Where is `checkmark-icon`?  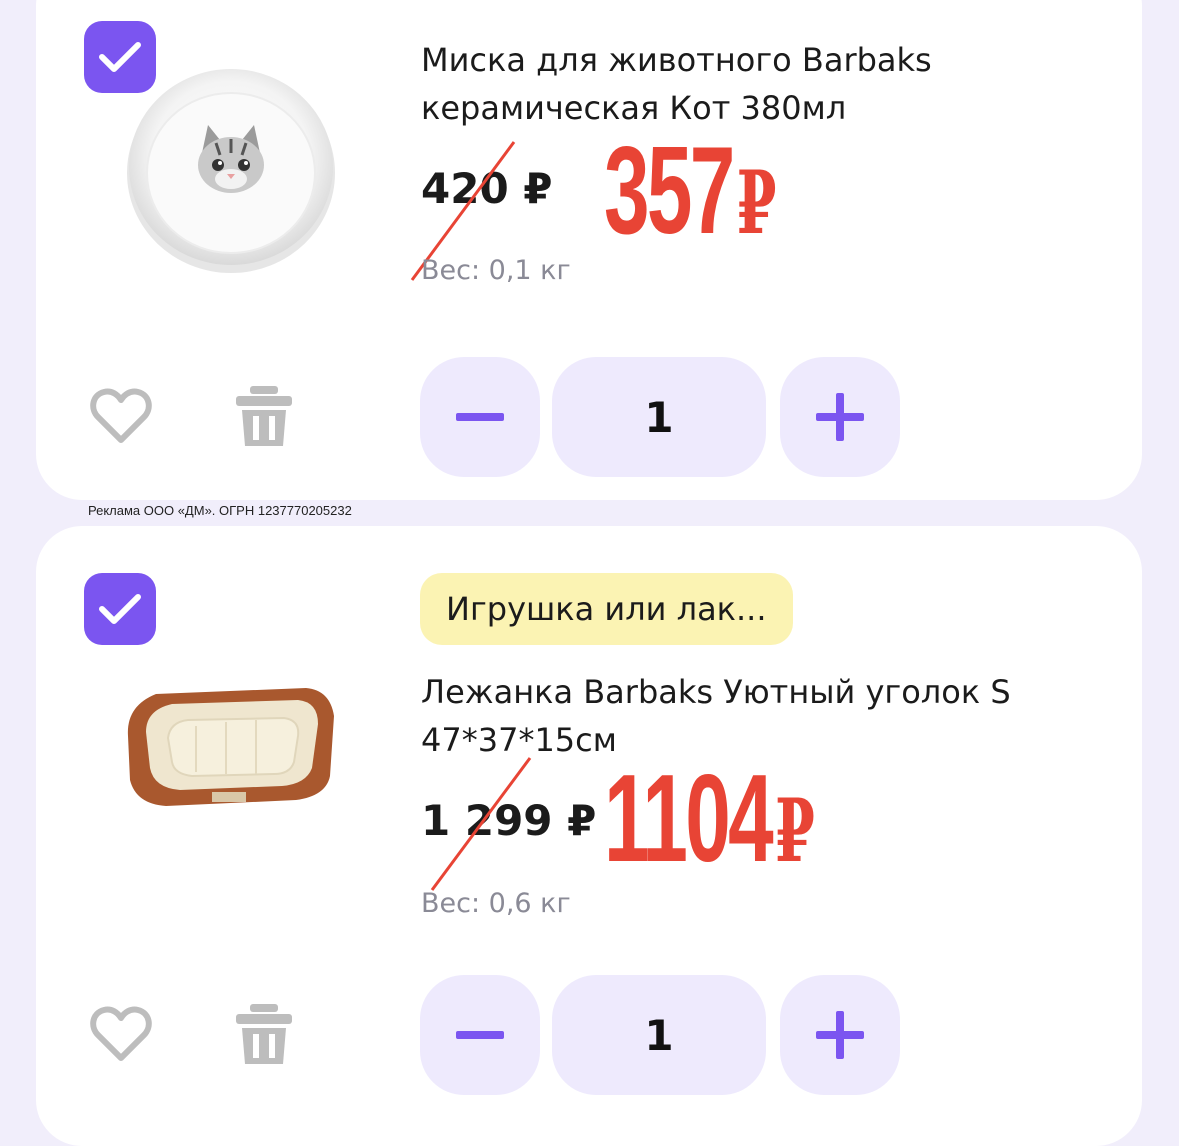
checkmark-icon is located at coordinates (120, 609).